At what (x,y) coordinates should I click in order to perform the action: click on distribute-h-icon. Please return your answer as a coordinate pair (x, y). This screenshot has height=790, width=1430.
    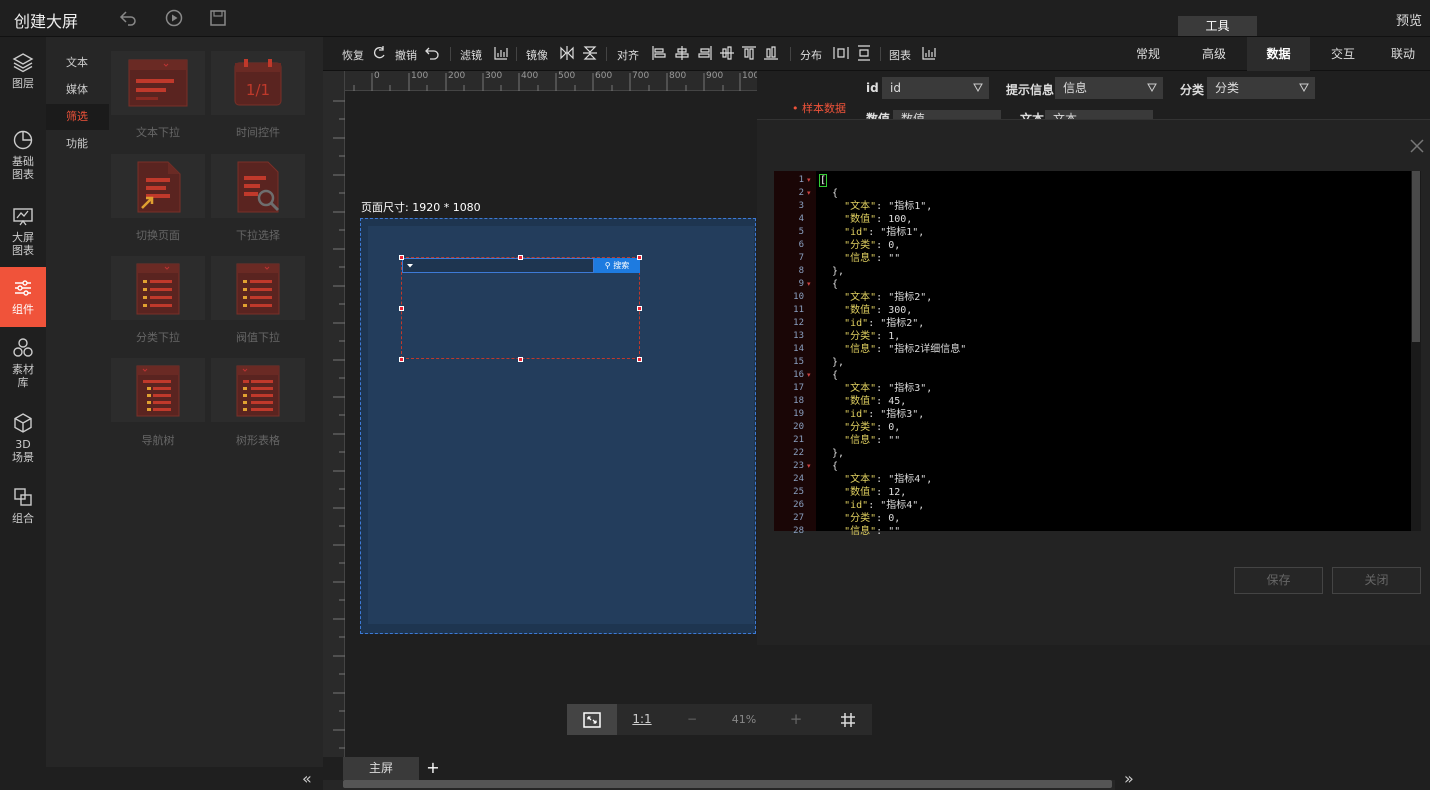
    Looking at the image, I should click on (841, 53).